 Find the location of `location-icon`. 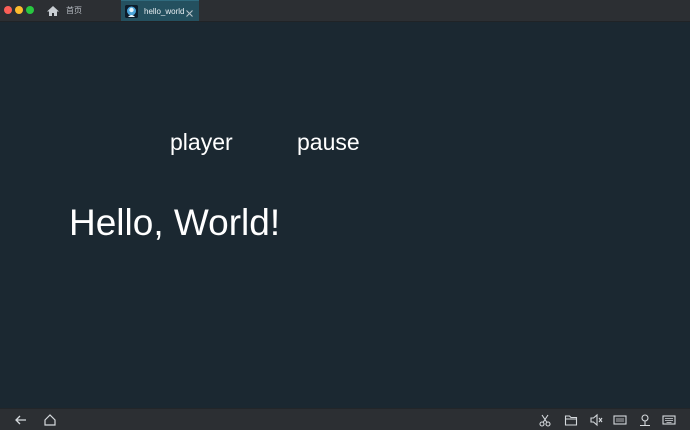

location-icon is located at coordinates (645, 420).